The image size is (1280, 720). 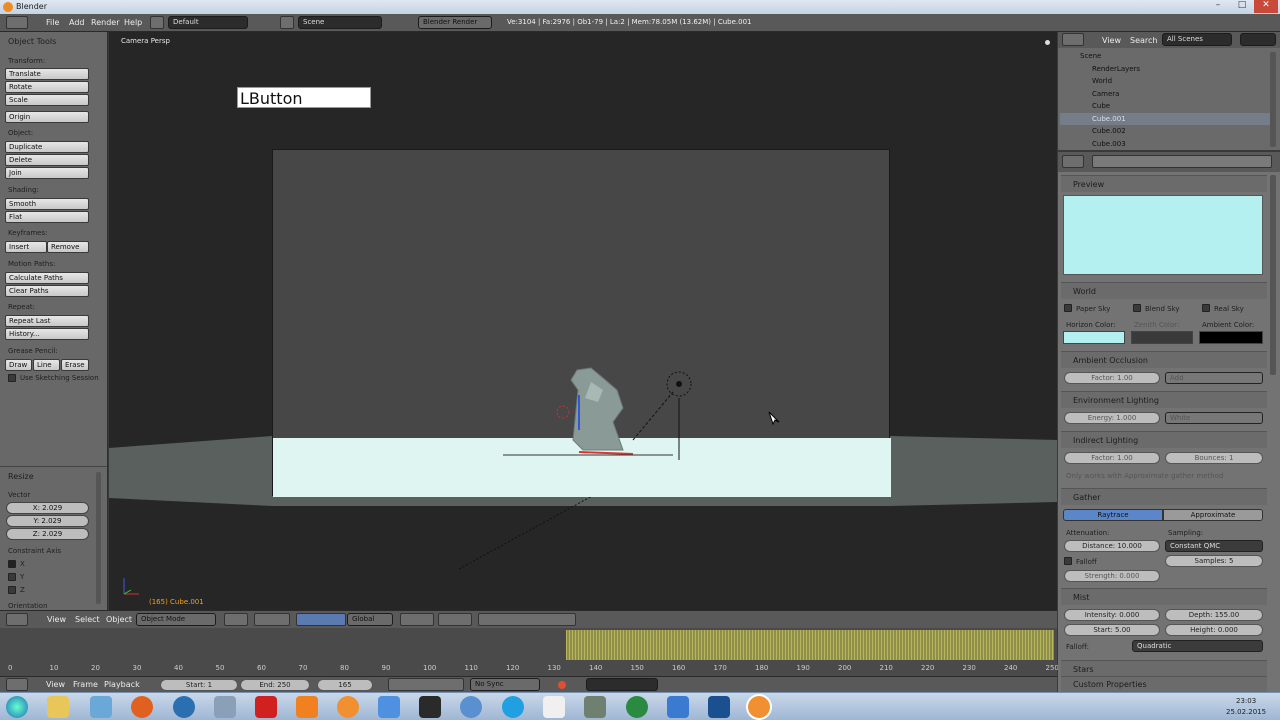 I want to click on stars-panel-header: Stars, so click(x=1164, y=668).